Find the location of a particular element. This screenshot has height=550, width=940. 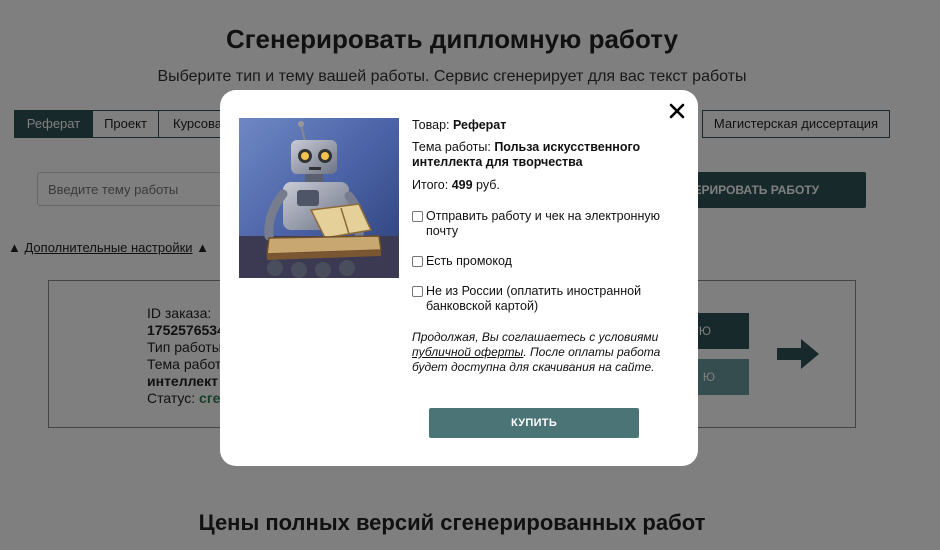

agreement-pre: Продолжая, Вы соглашаетесь с условиями is located at coordinates (535, 337).